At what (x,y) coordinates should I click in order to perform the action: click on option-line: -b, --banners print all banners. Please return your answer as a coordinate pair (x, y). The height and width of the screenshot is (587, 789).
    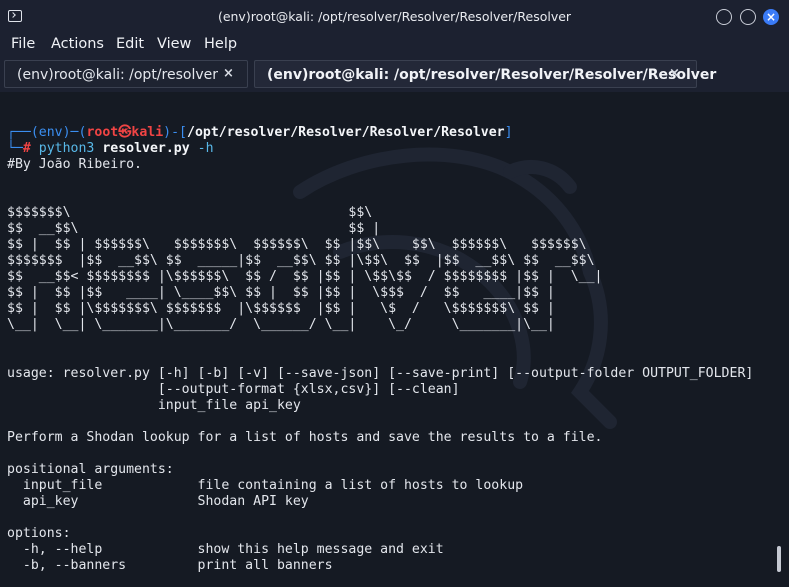
    Looking at the image, I should click on (170, 565).